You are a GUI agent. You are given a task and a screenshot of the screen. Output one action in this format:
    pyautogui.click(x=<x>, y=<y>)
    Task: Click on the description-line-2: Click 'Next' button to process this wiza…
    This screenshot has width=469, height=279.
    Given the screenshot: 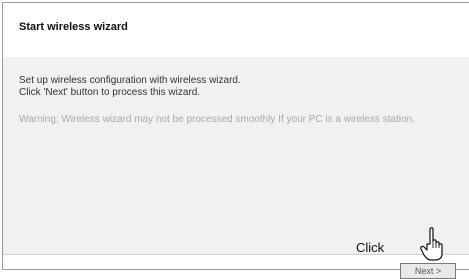 What is the action you would take?
    pyautogui.click(x=110, y=92)
    